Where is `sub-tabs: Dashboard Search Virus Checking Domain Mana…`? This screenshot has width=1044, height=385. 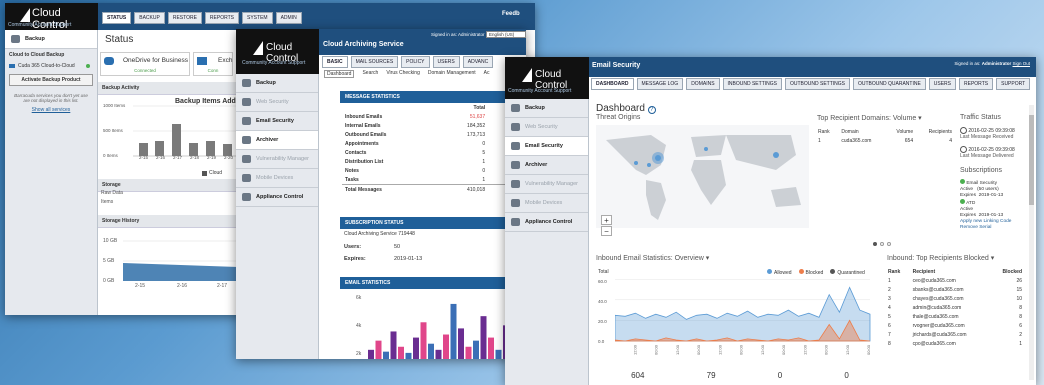
sub-tabs: Dashboard Search Virus Checking Domain Mana… is located at coordinates (407, 74).